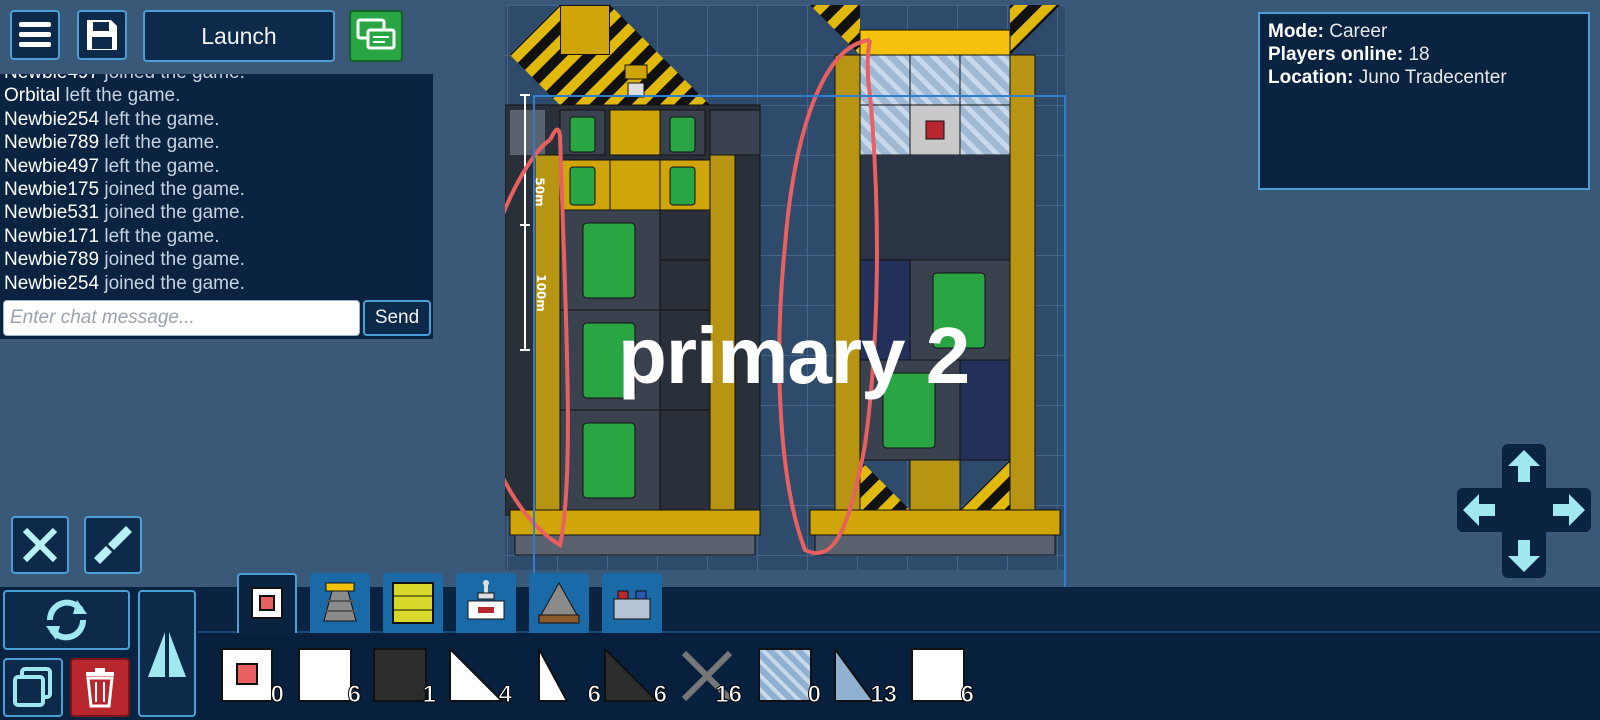  I want to click on chat-player-name: Newbie171, so click(52, 236).